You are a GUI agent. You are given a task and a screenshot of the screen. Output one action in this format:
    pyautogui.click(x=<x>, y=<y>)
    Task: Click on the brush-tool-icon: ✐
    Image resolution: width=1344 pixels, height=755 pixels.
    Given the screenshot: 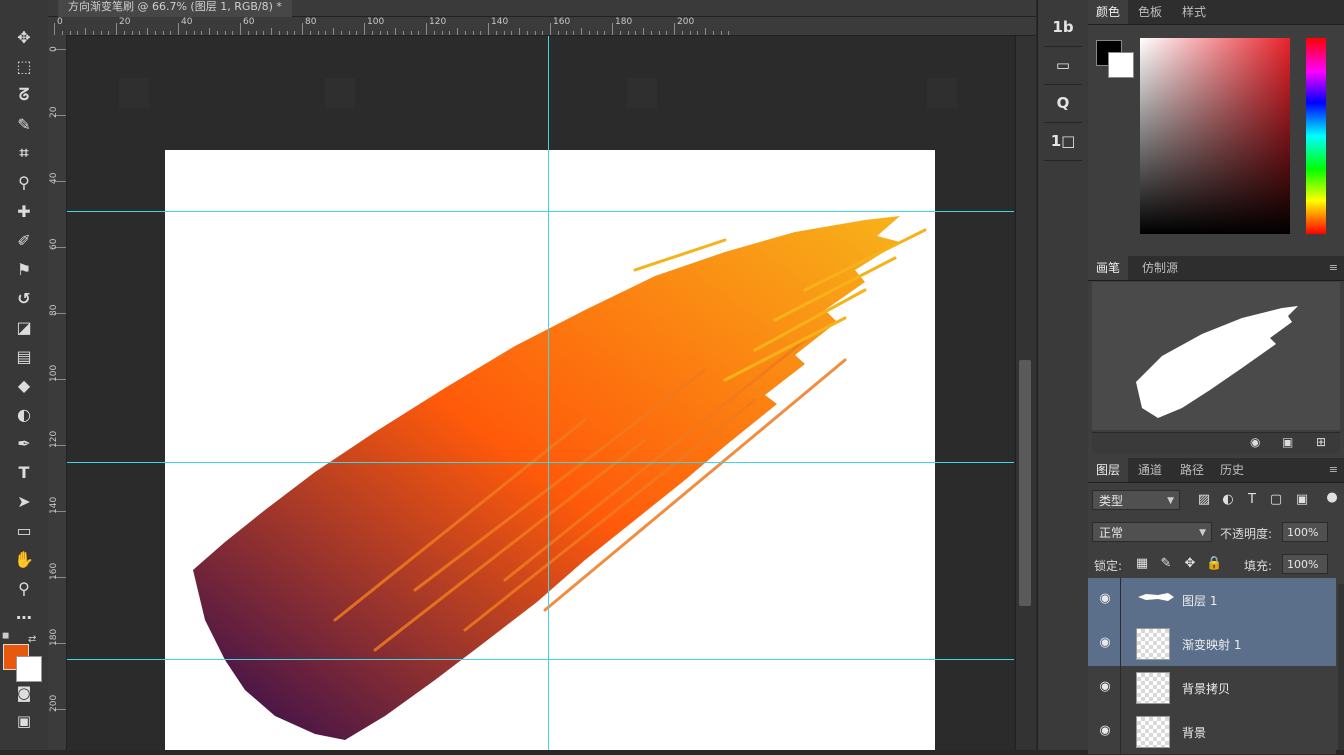 What is the action you would take?
    pyautogui.click(x=24, y=240)
    